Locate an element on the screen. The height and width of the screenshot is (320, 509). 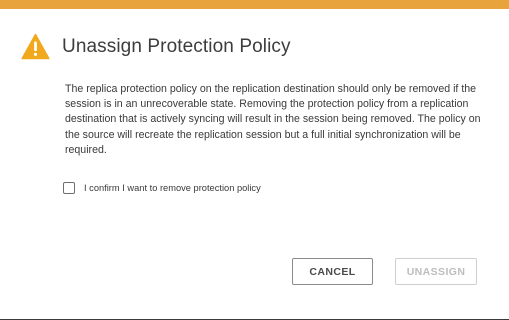
dialog-accent-bar is located at coordinates (254, 4).